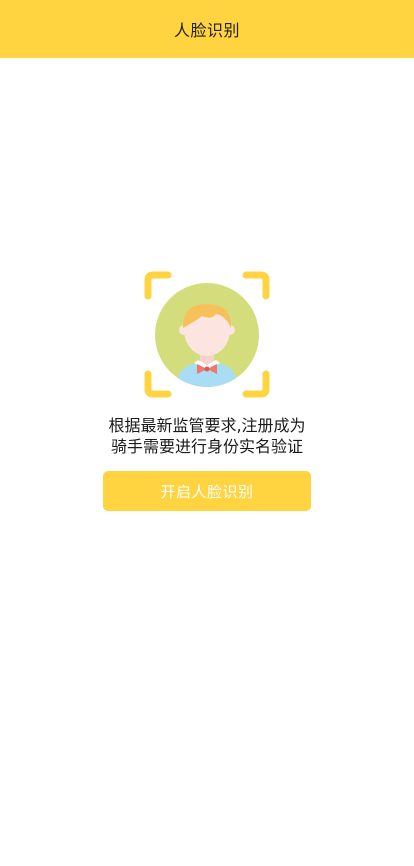 The image size is (414, 866). What do you see at coordinates (207, 425) in the screenshot?
I see `notice-line-1: 根据最新监管要求,注册成为` at bounding box center [207, 425].